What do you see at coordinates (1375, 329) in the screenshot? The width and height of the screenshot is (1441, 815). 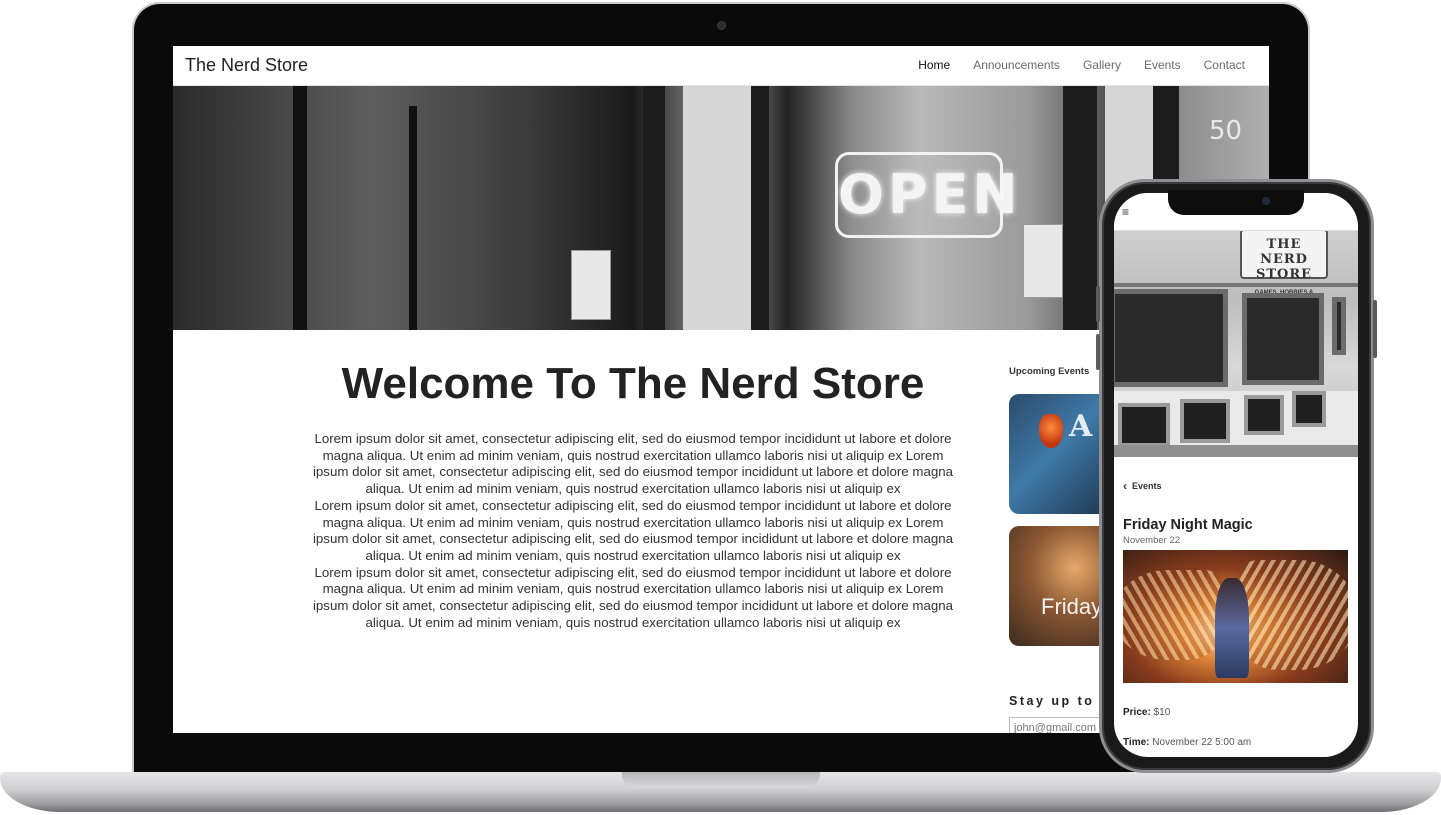 I see `phone-power-button` at bounding box center [1375, 329].